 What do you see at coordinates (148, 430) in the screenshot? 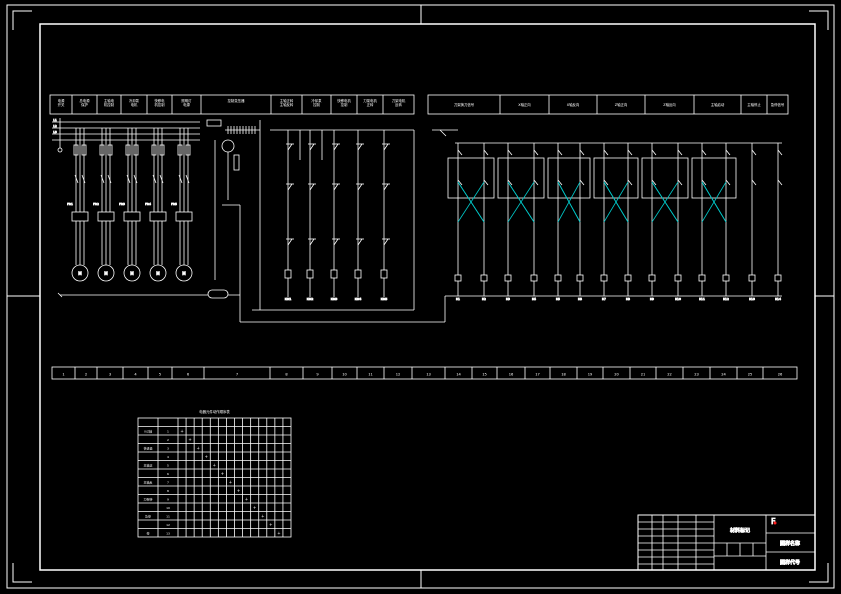
I see `table-row-label-1: X/Z轴` at bounding box center [148, 430].